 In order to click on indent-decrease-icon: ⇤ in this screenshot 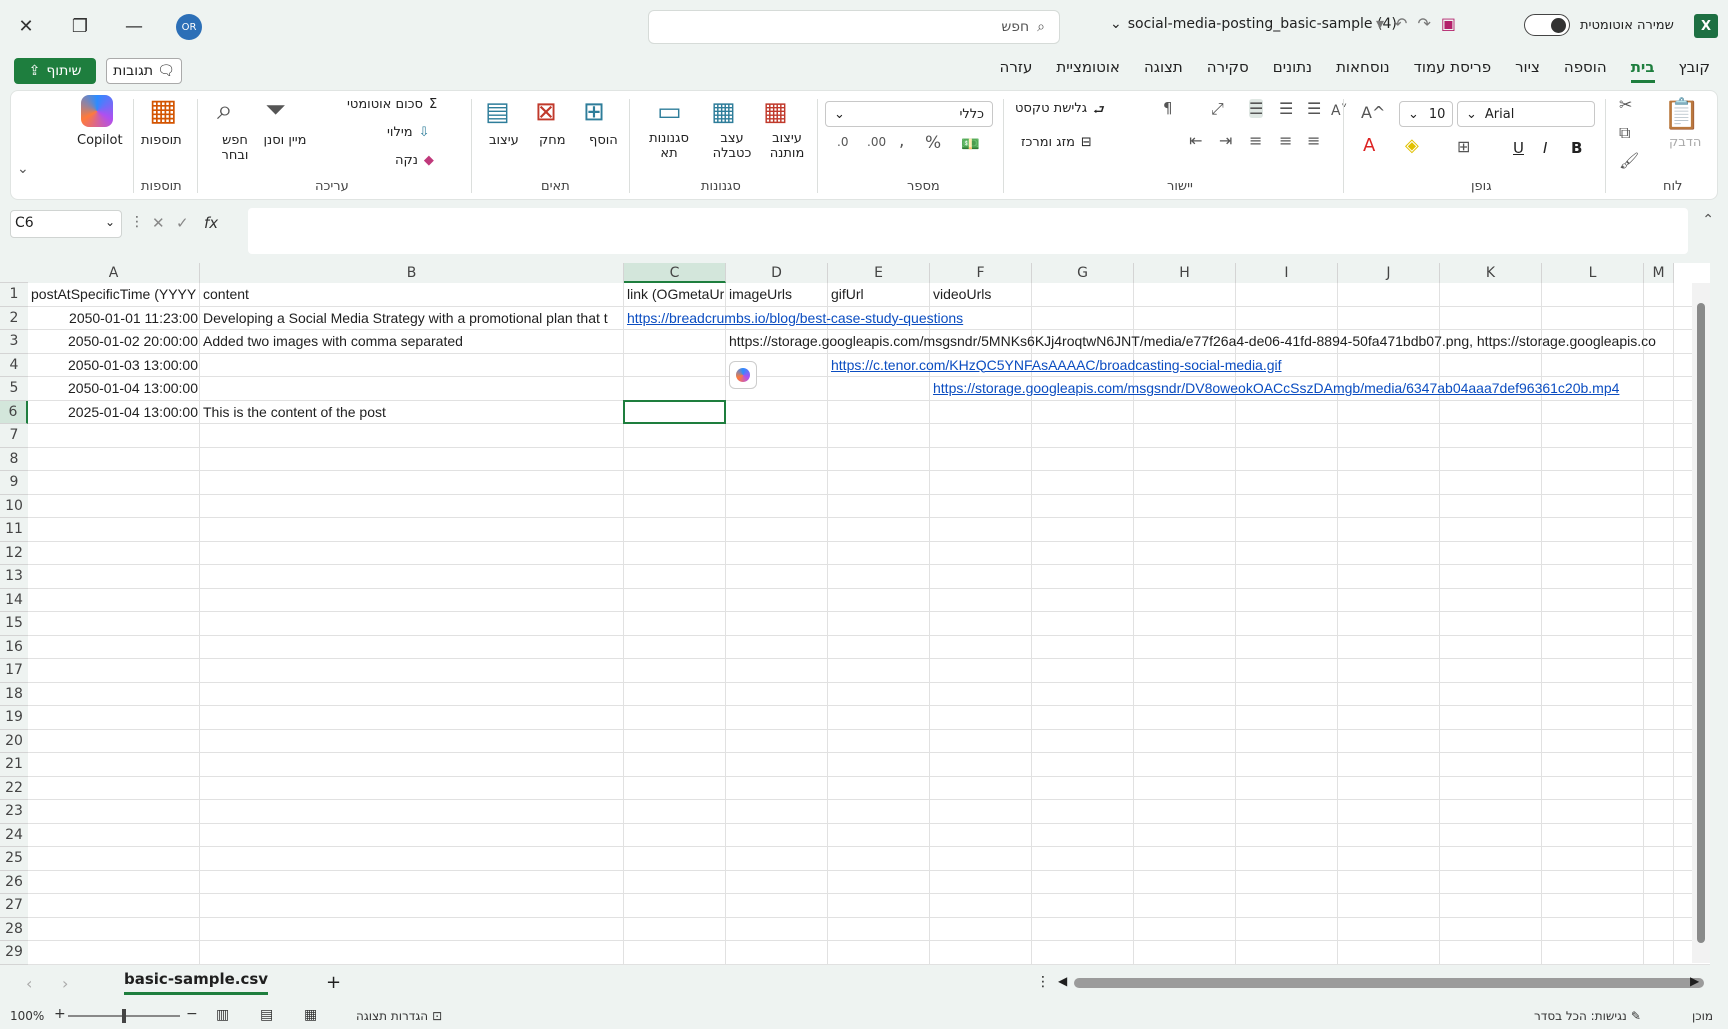, I will do `click(1195, 140)`.